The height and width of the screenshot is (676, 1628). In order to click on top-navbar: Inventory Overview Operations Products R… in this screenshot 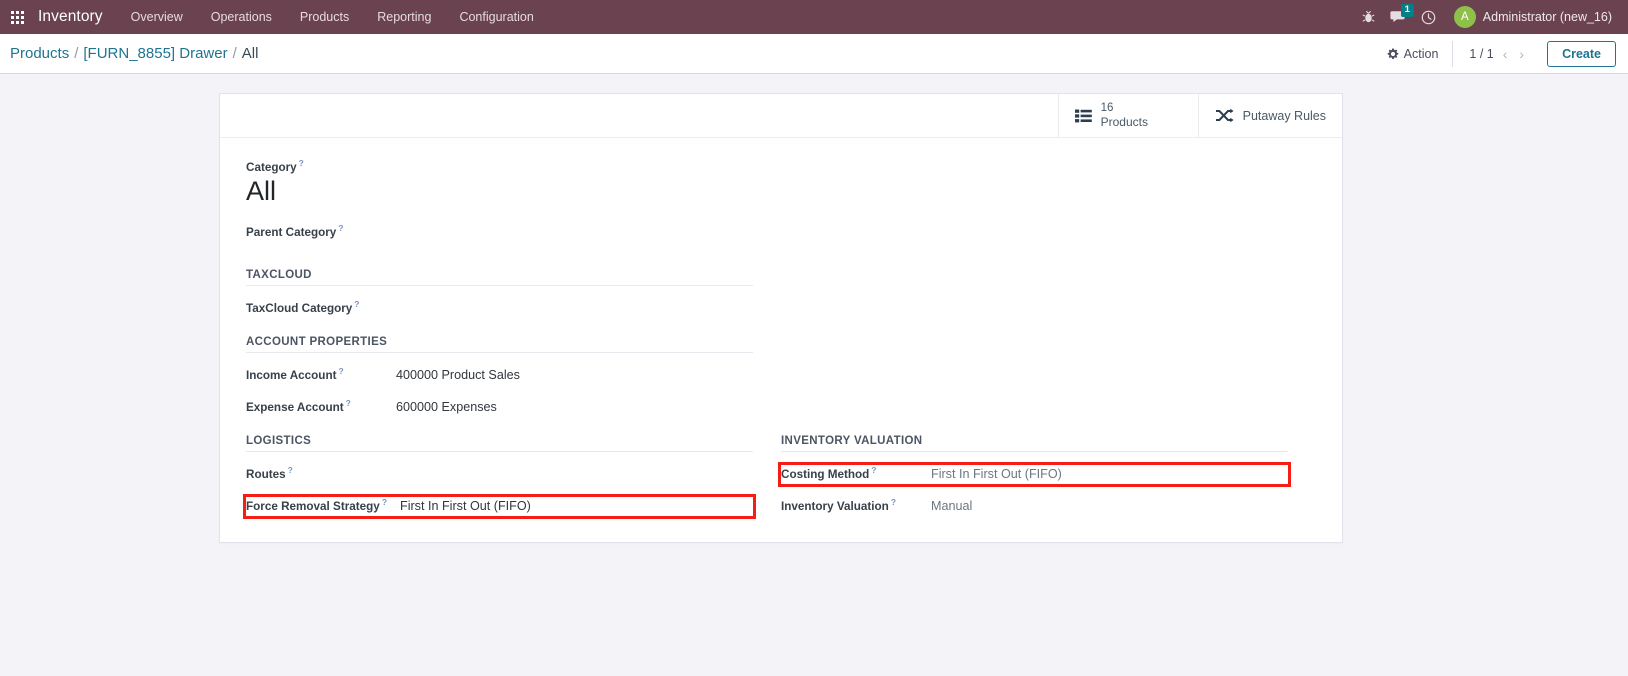, I will do `click(814, 17)`.